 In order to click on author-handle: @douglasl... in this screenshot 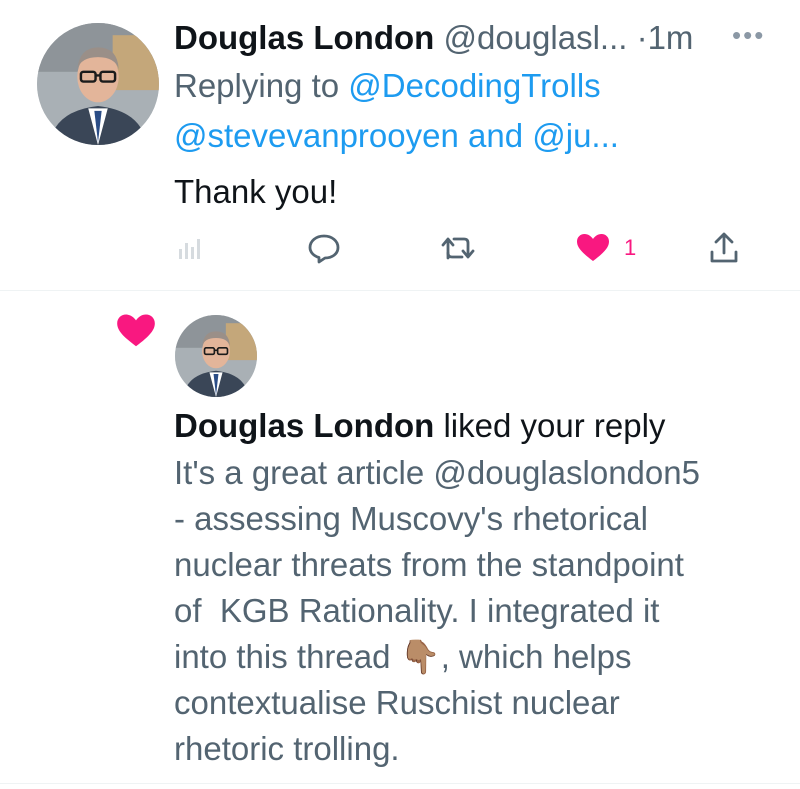, I will do `click(535, 37)`.